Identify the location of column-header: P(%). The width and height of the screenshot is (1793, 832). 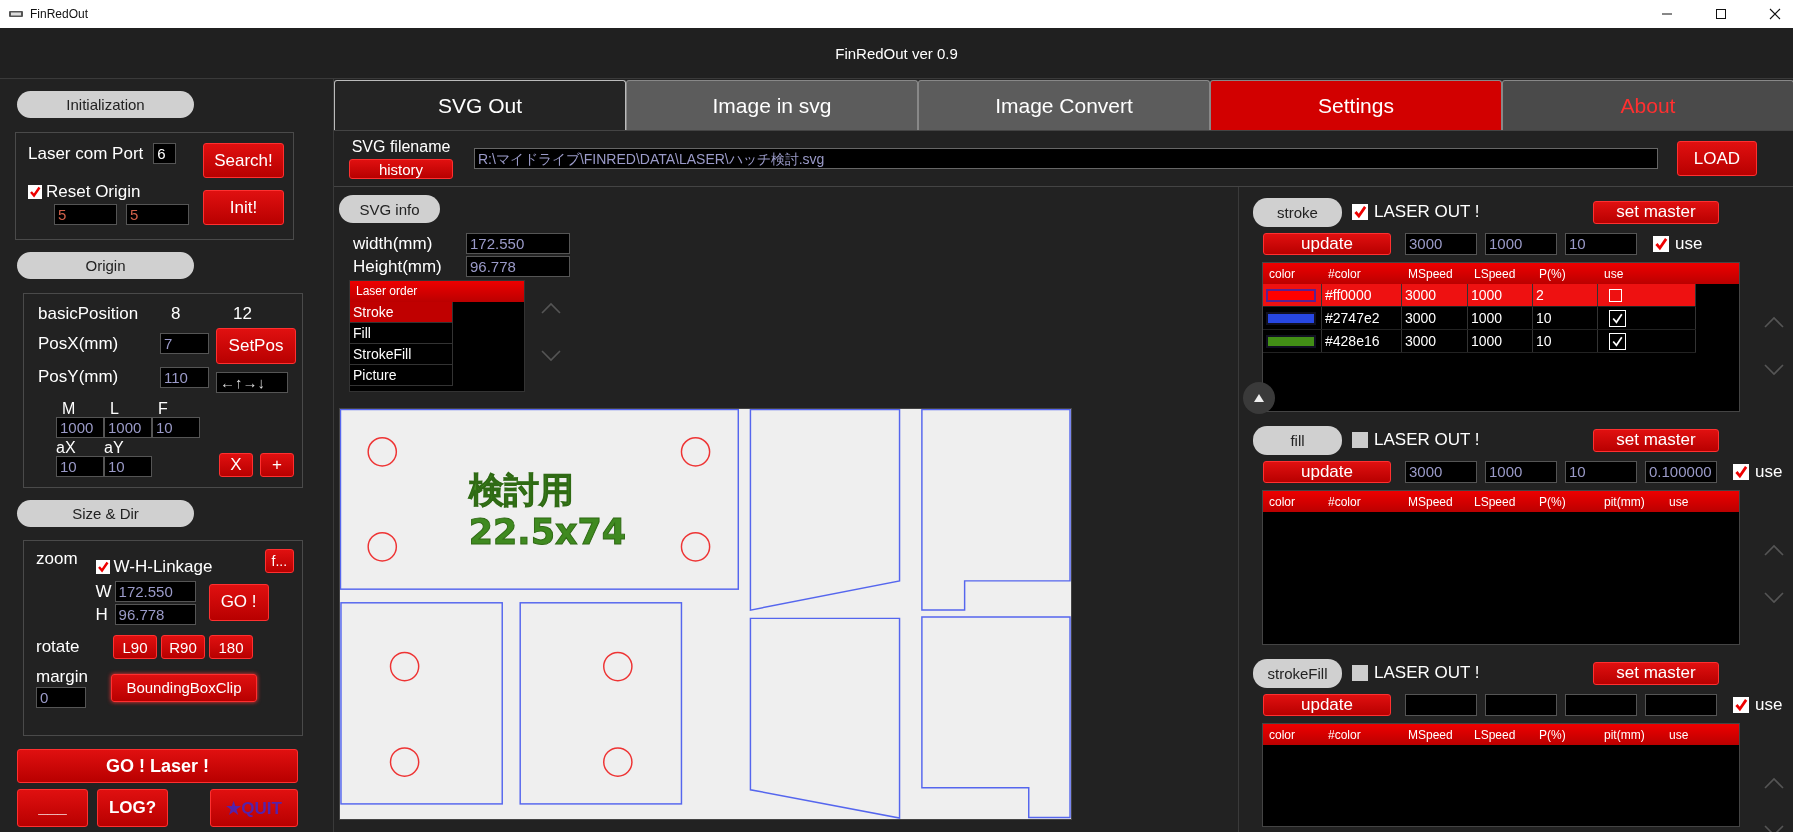
(1552, 273).